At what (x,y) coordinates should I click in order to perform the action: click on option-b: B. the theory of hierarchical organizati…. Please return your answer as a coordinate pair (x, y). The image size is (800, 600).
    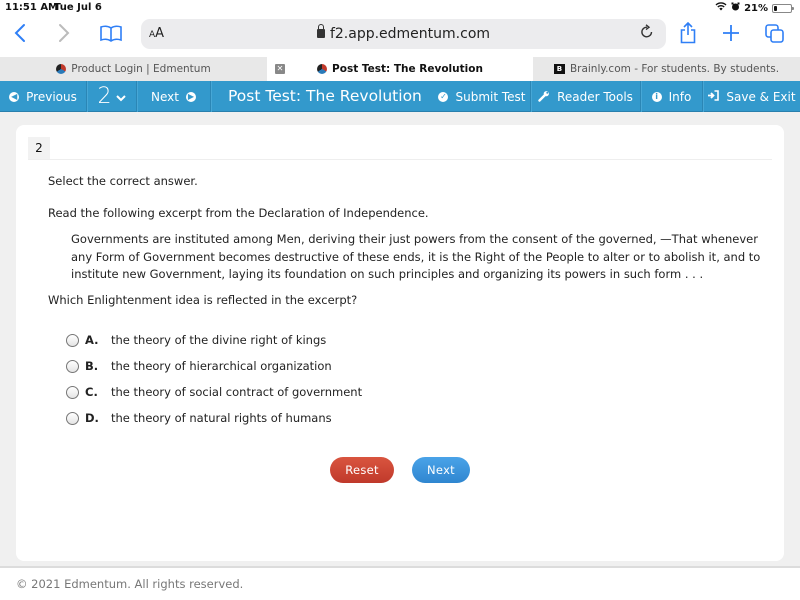
    Looking at the image, I should click on (214, 366).